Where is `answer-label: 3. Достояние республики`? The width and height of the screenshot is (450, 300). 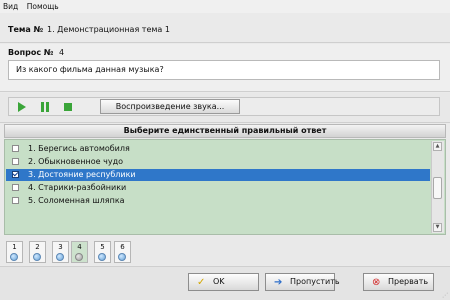
answer-label: 3. Достояние республики is located at coordinates (82, 174).